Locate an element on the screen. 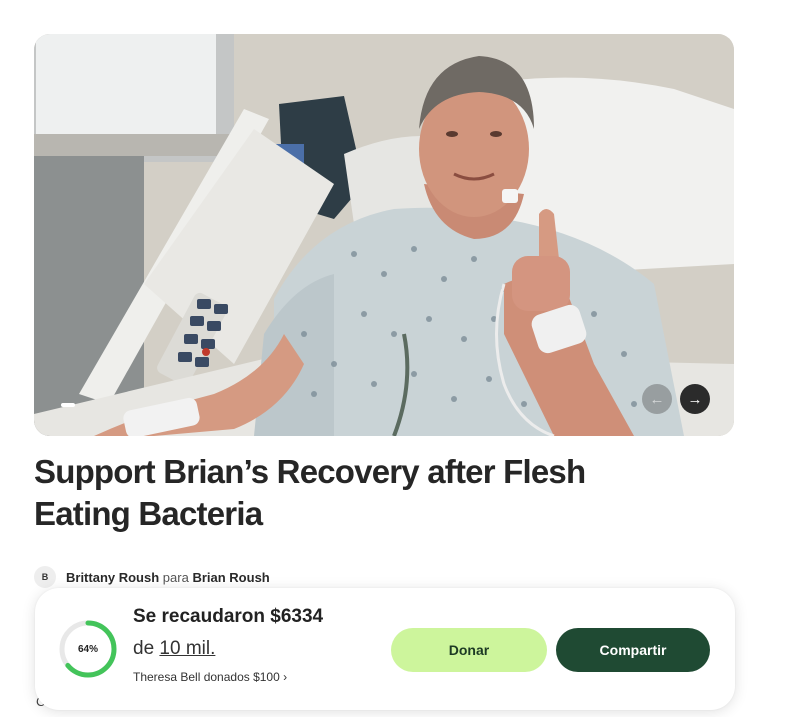 This screenshot has width=800, height=717. arrow-right-icon: → is located at coordinates (695, 399).